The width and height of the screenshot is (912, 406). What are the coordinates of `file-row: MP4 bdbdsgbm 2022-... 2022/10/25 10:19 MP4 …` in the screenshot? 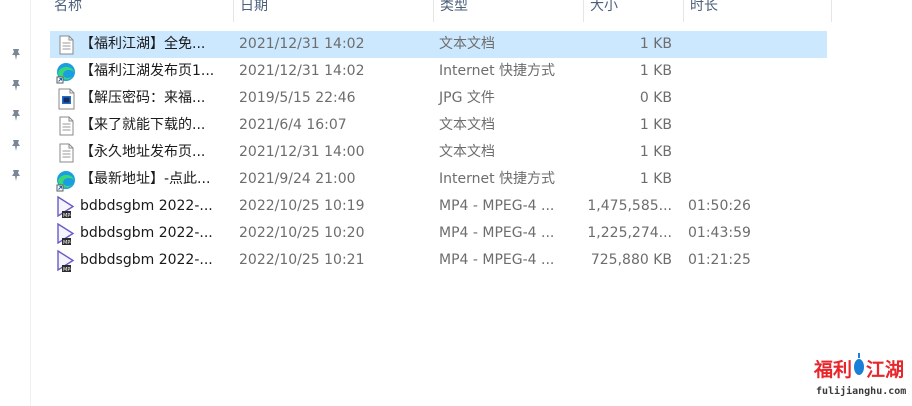 It's located at (445, 206).